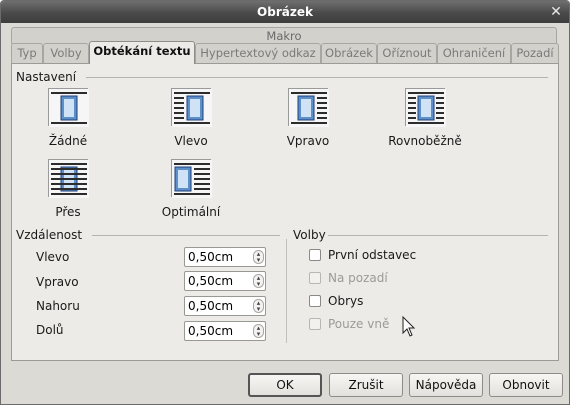 The width and height of the screenshot is (570, 405). What do you see at coordinates (68, 212) in the screenshot?
I see `wrap-through-label: Přes` at bounding box center [68, 212].